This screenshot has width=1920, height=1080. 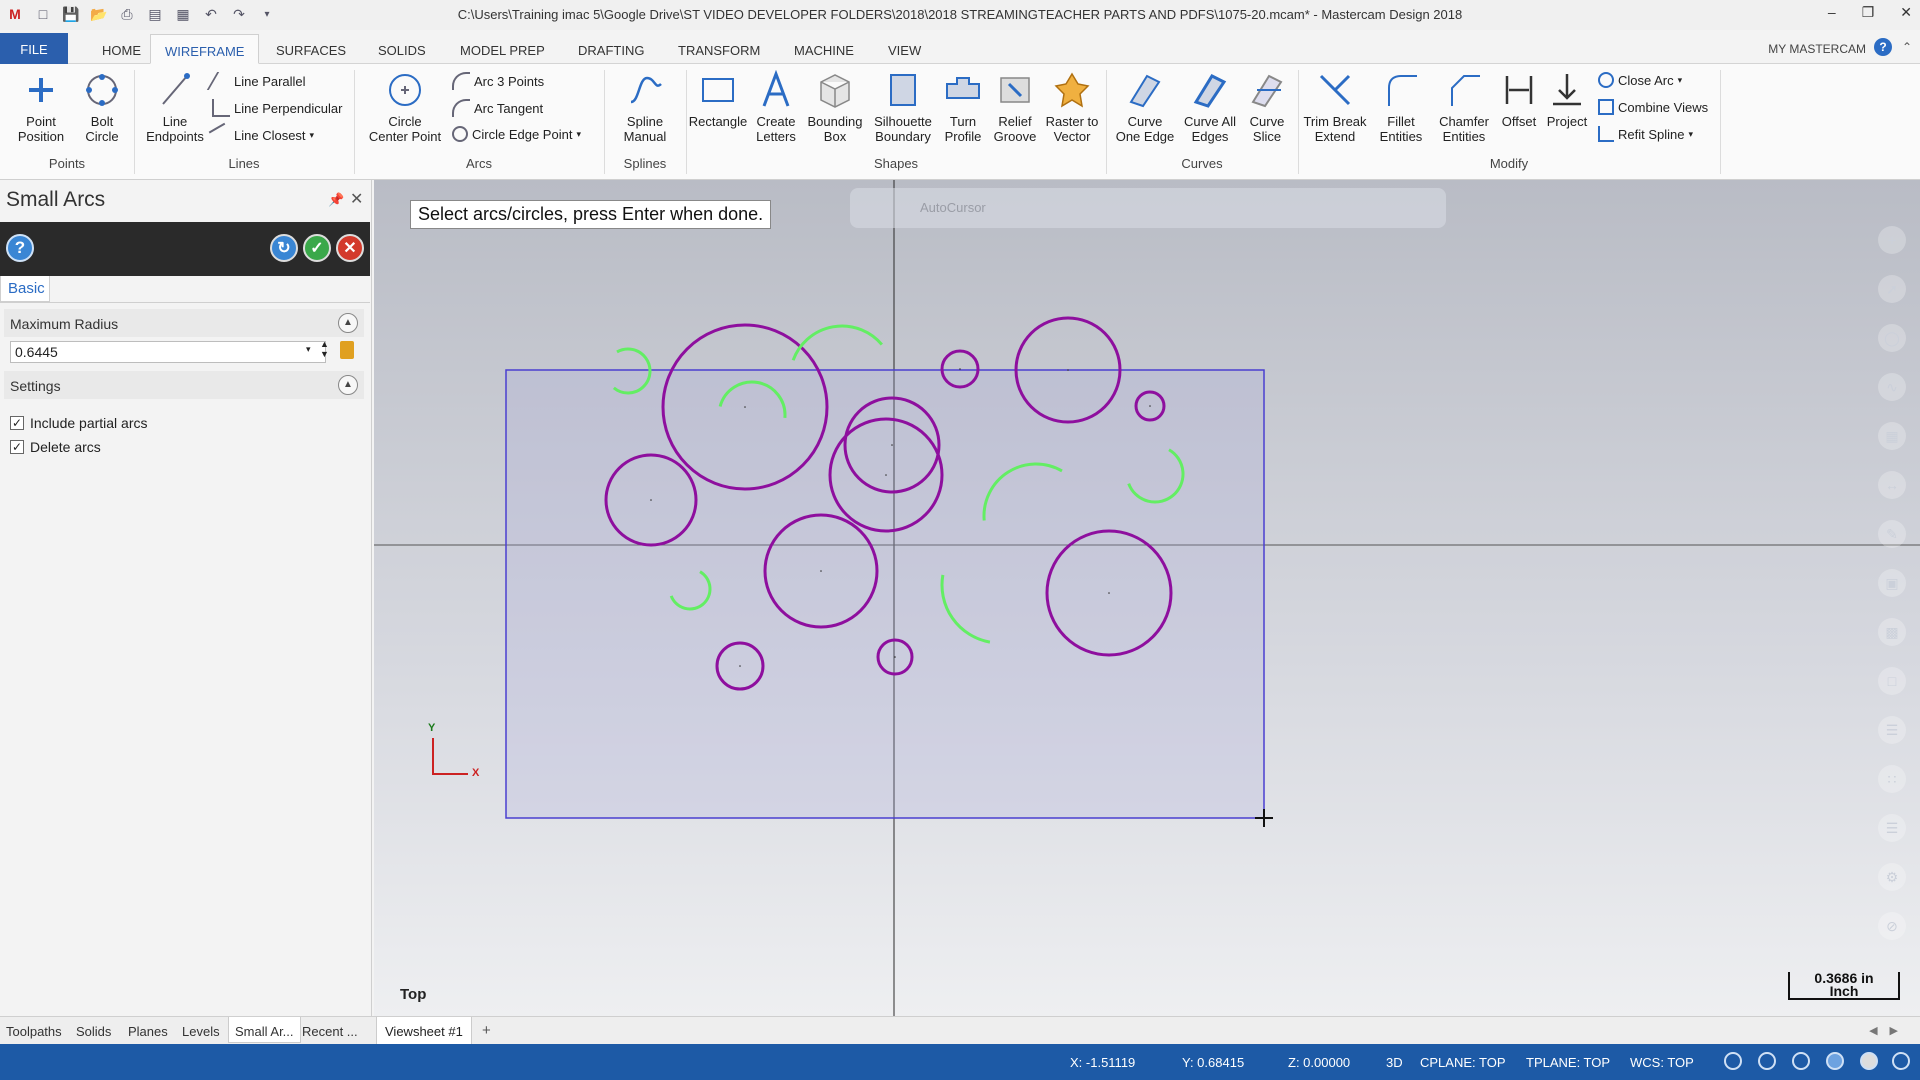 What do you see at coordinates (1892, 681) in the screenshot?
I see `select-color-icon: □` at bounding box center [1892, 681].